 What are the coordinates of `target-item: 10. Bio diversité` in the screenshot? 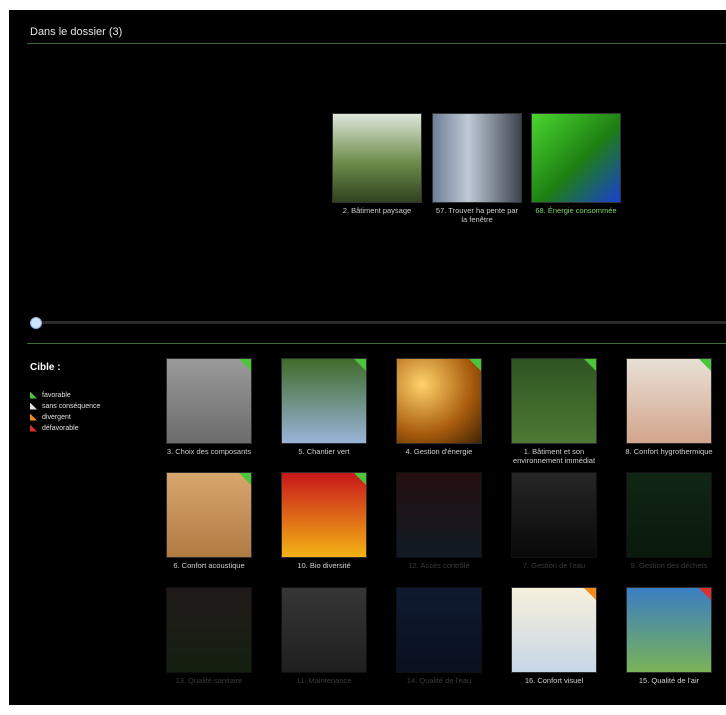 It's located at (324, 521).